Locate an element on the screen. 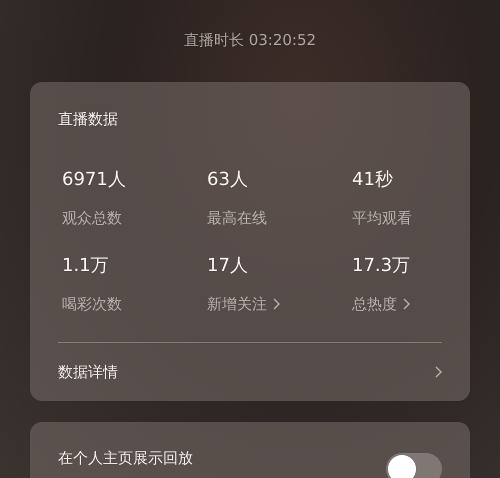  stat-value: 6971人 is located at coordinates (94, 180).